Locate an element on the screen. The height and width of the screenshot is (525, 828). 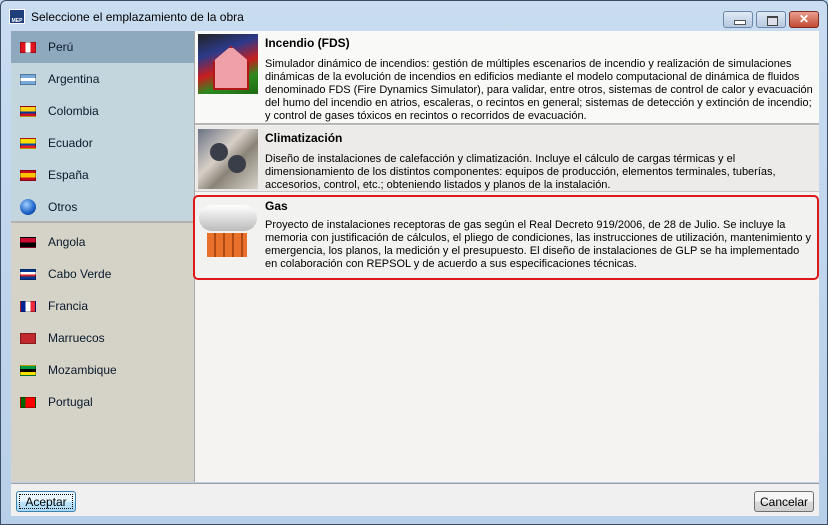
close-button: ✕ is located at coordinates (804, 19).